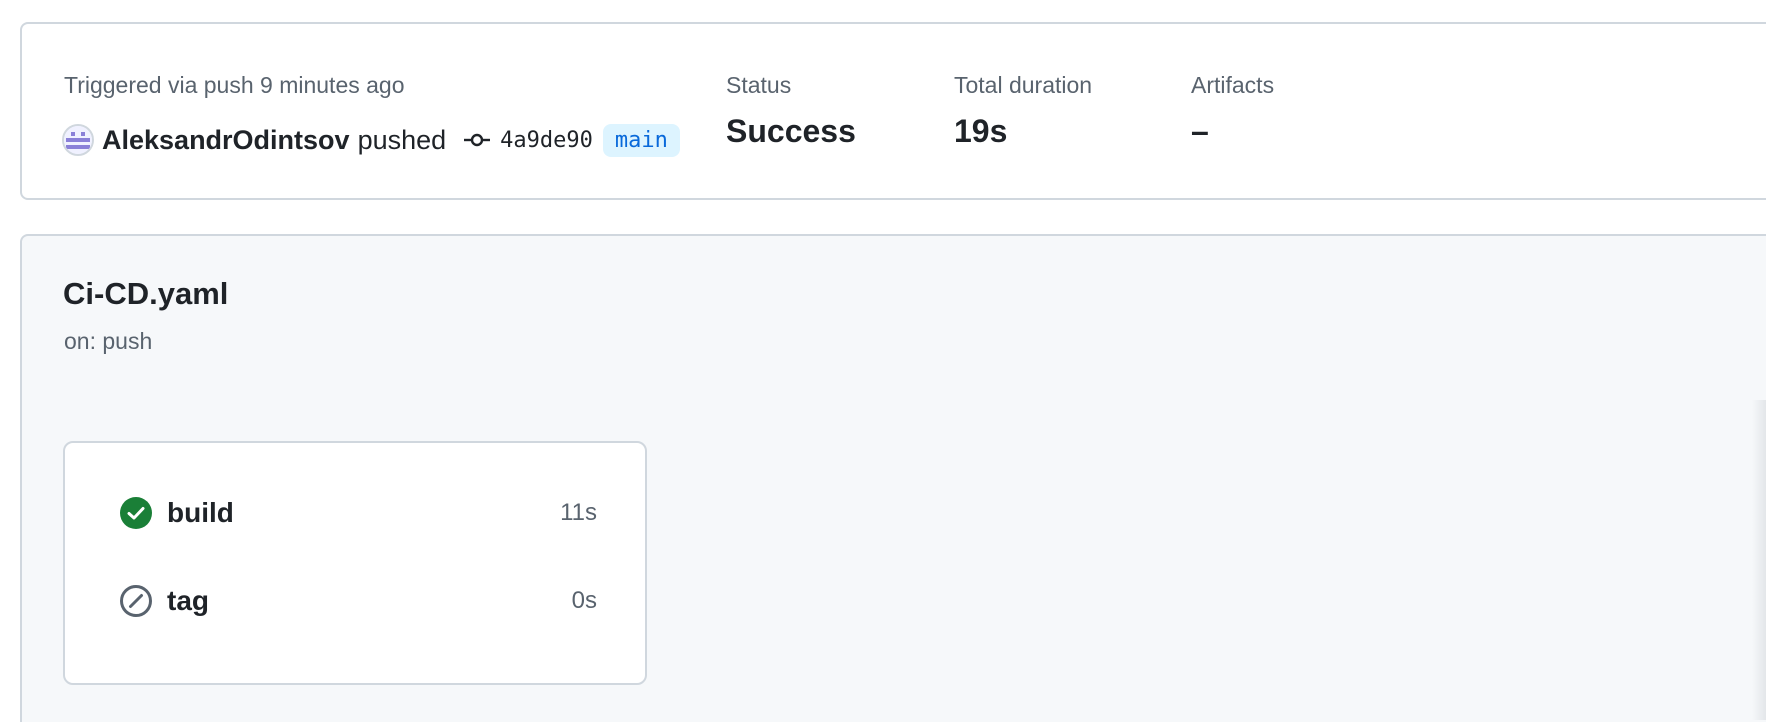  What do you see at coordinates (1232, 111) in the screenshot?
I see `artifacts-stat: Artifacts –` at bounding box center [1232, 111].